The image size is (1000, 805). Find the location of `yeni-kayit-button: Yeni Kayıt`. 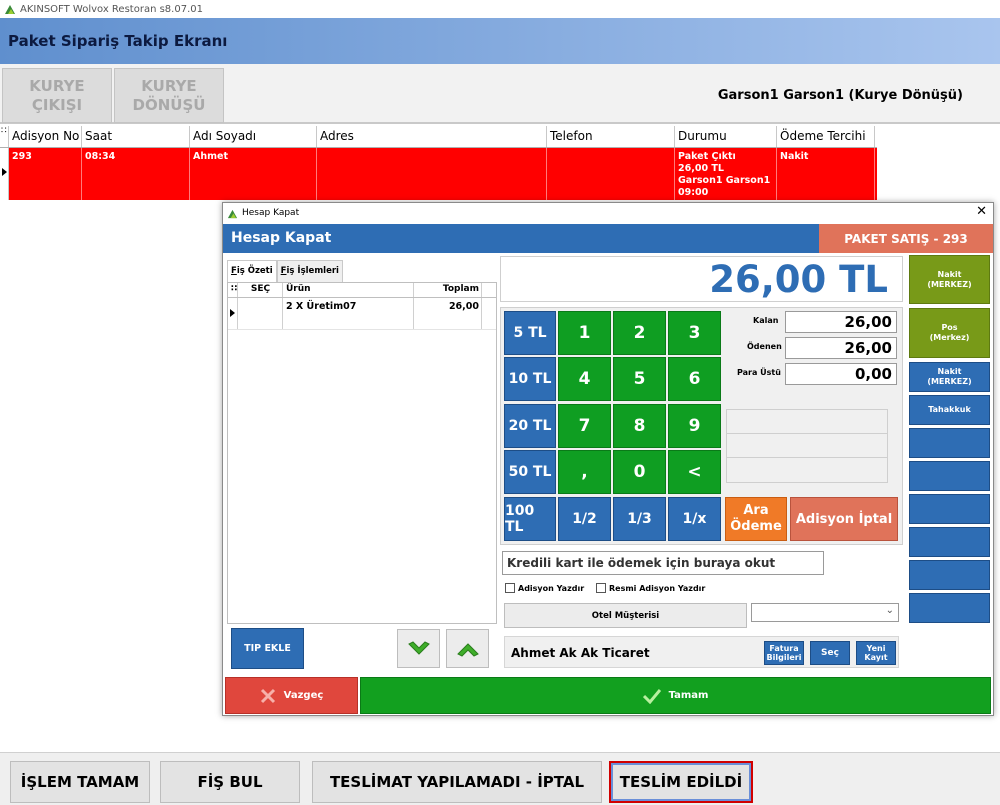

yeni-kayit-button: Yeni Kayıt is located at coordinates (876, 653).